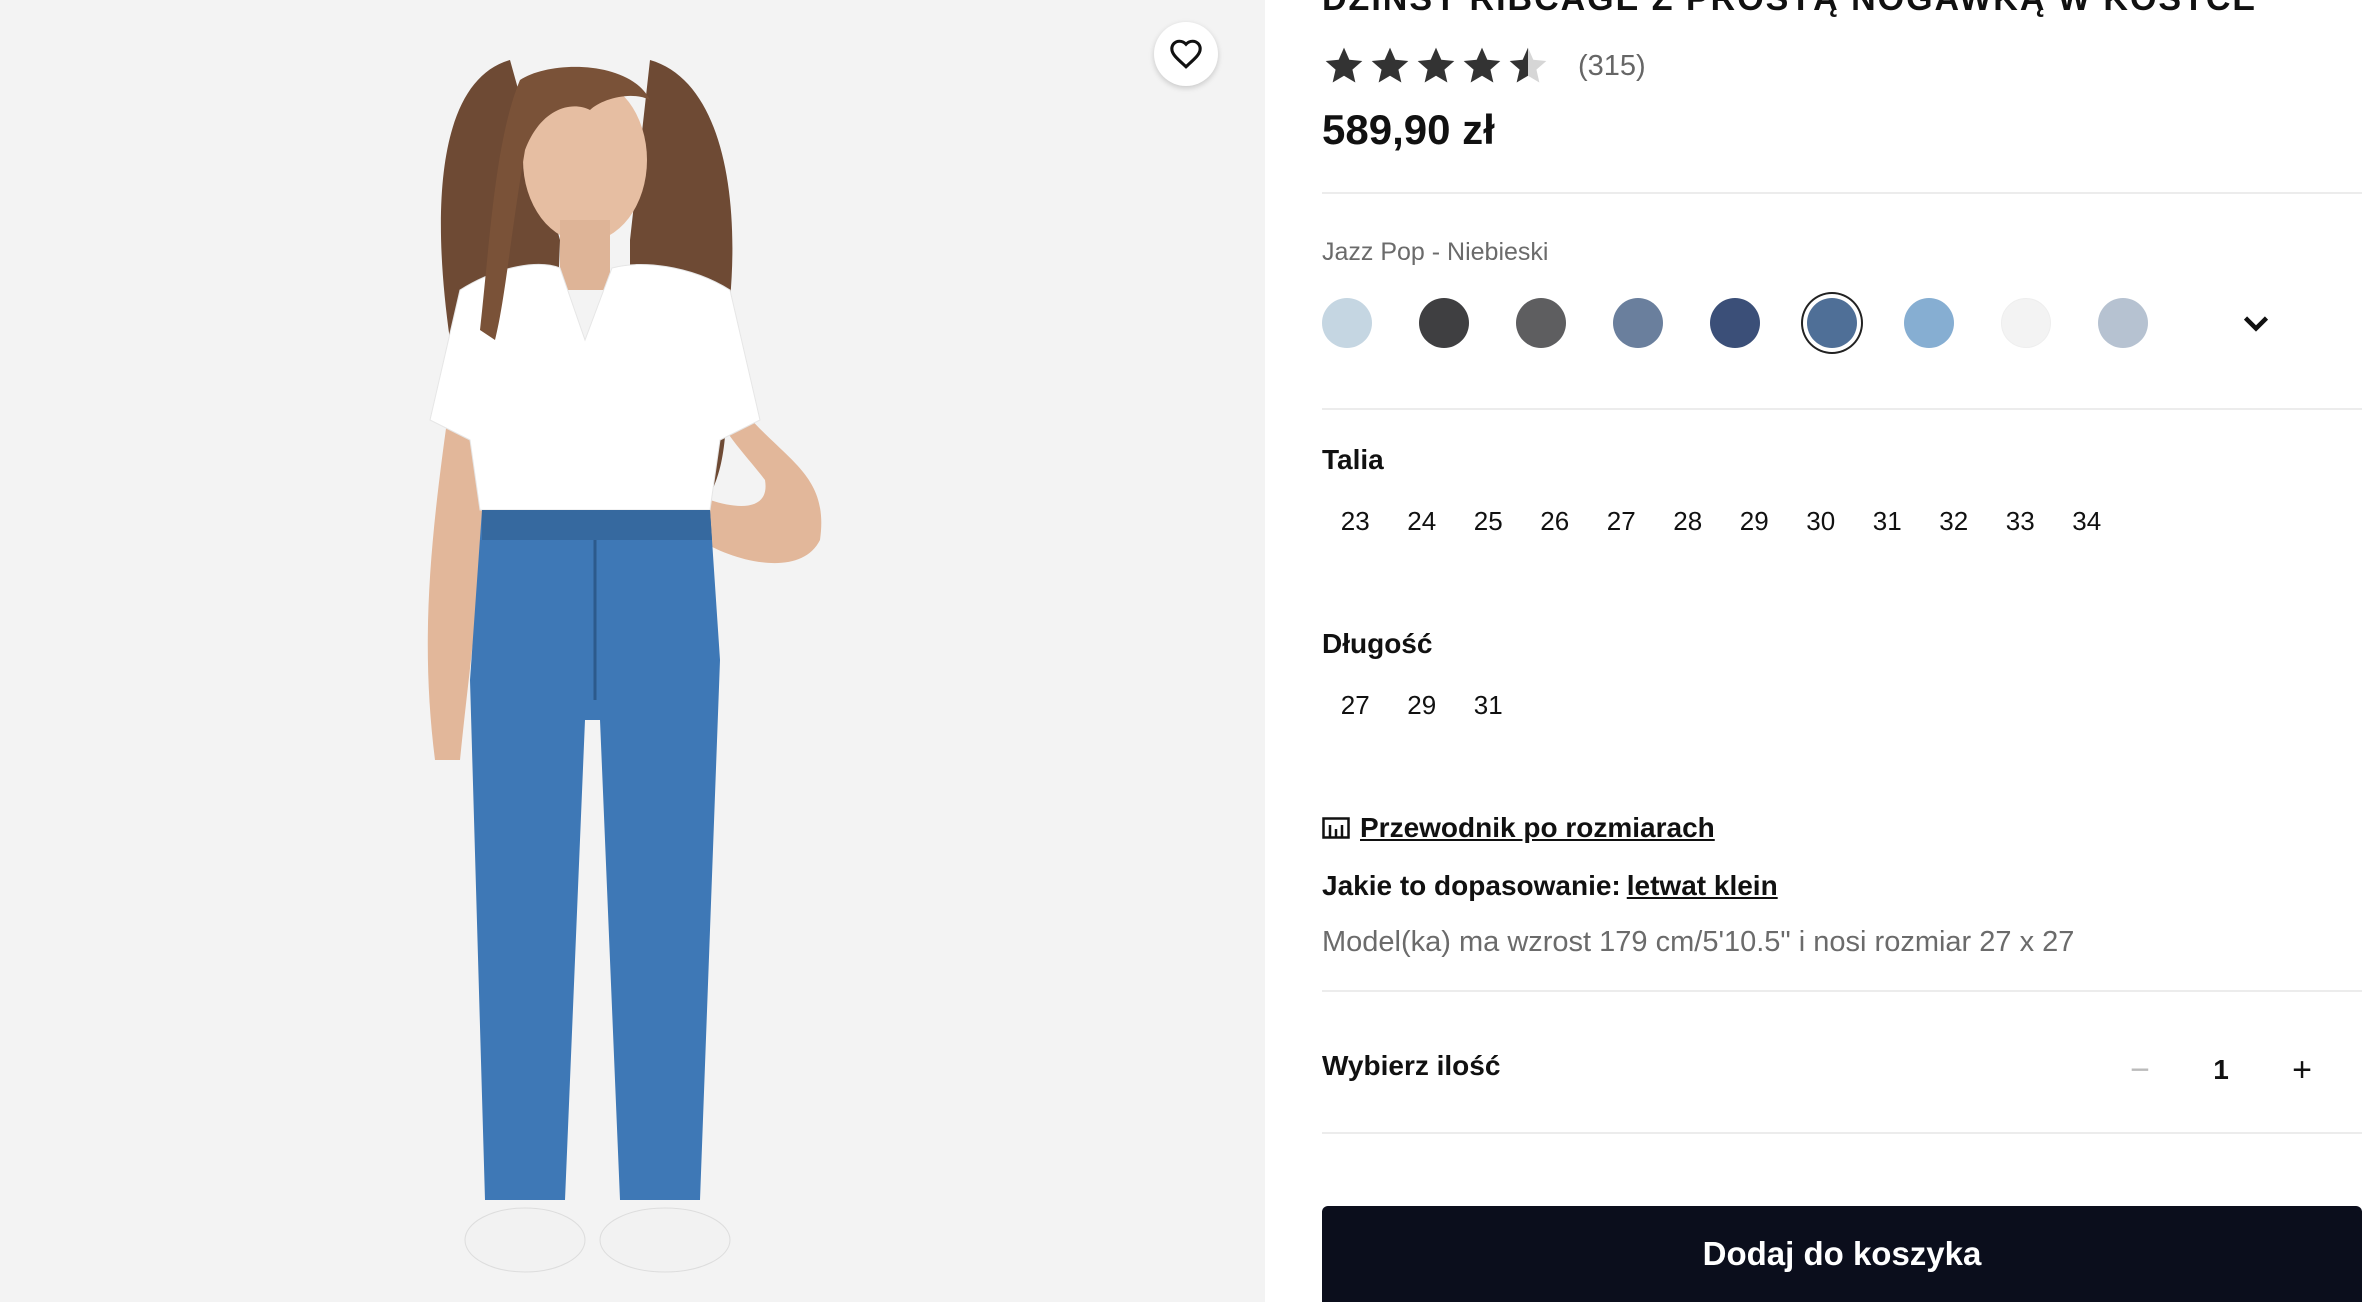 This screenshot has height=1302, width=2366. What do you see at coordinates (1954, 521) in the screenshot?
I see `waist-size-option: 32` at bounding box center [1954, 521].